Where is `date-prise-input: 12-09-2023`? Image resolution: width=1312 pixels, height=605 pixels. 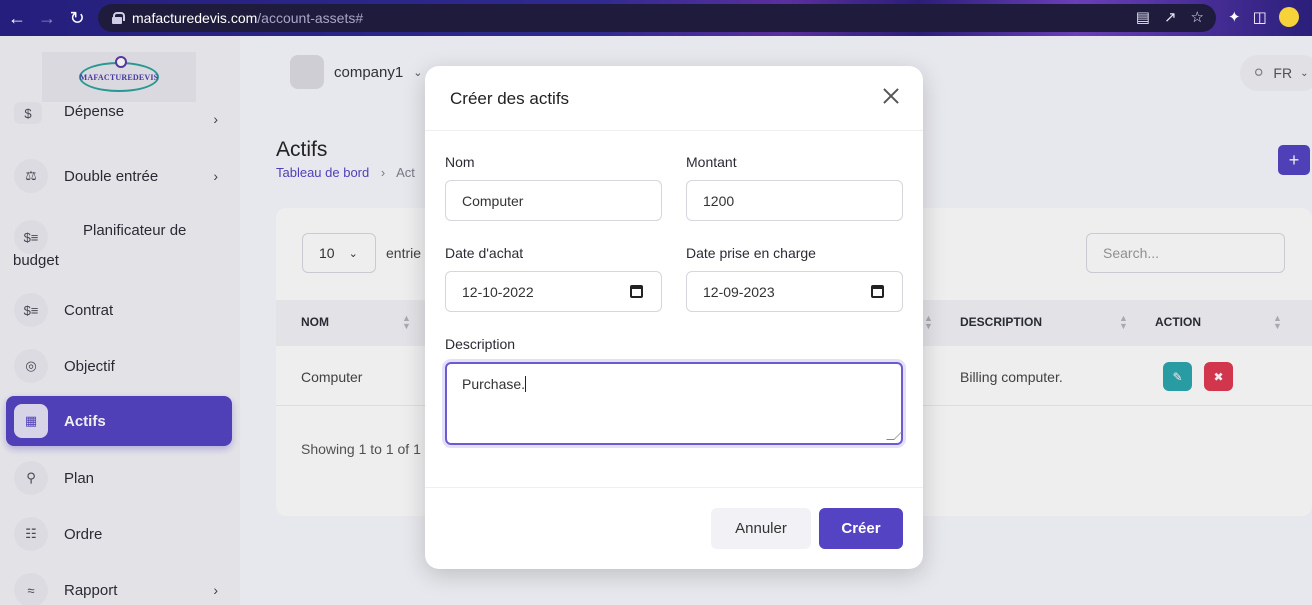
date-prise-input: 12-09-2023 is located at coordinates (794, 291).